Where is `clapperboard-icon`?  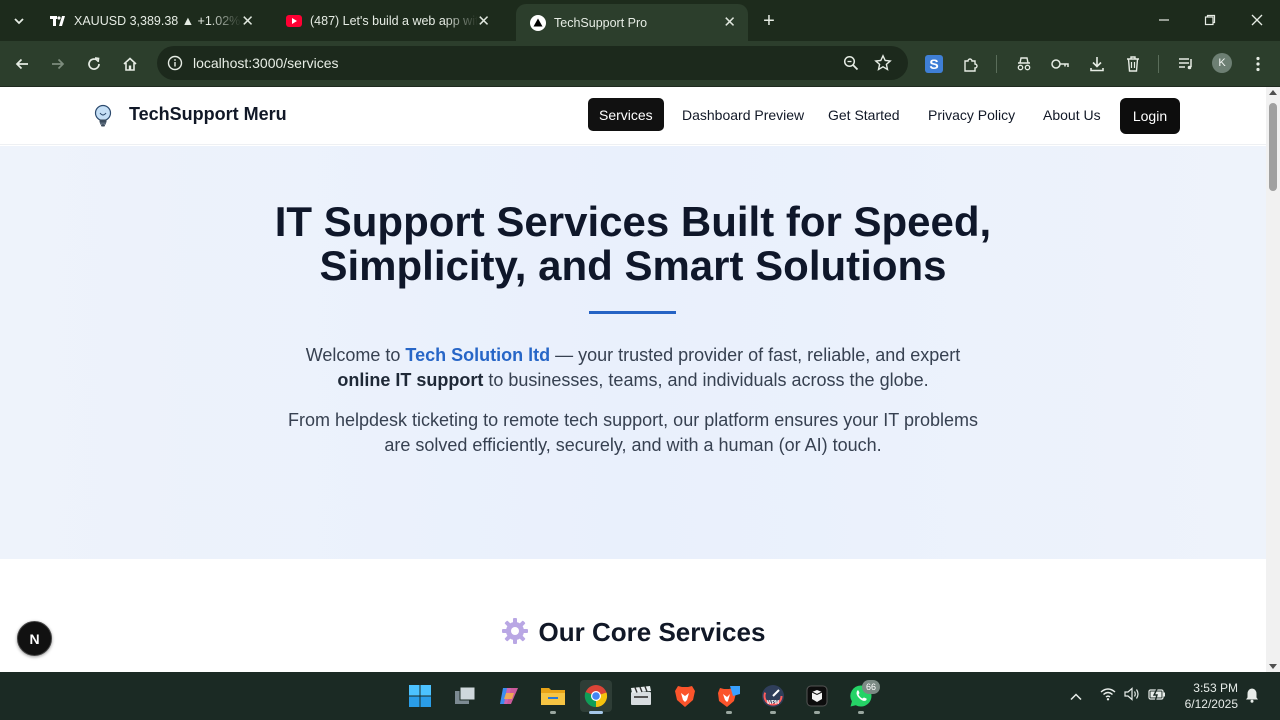
clapperboard-icon is located at coordinates (641, 695).